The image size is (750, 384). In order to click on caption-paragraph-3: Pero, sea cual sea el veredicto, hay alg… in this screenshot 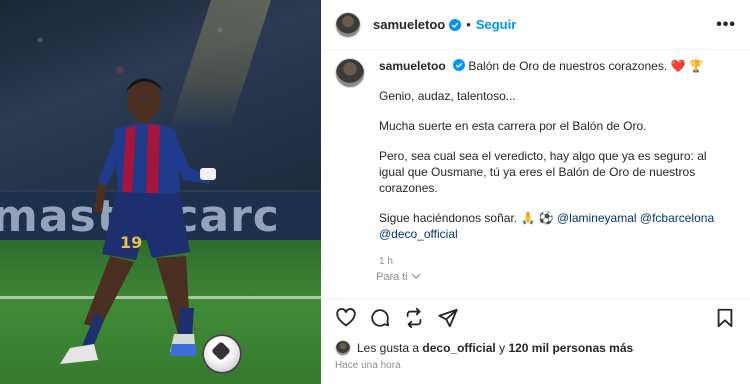, I will do `click(543, 172)`.